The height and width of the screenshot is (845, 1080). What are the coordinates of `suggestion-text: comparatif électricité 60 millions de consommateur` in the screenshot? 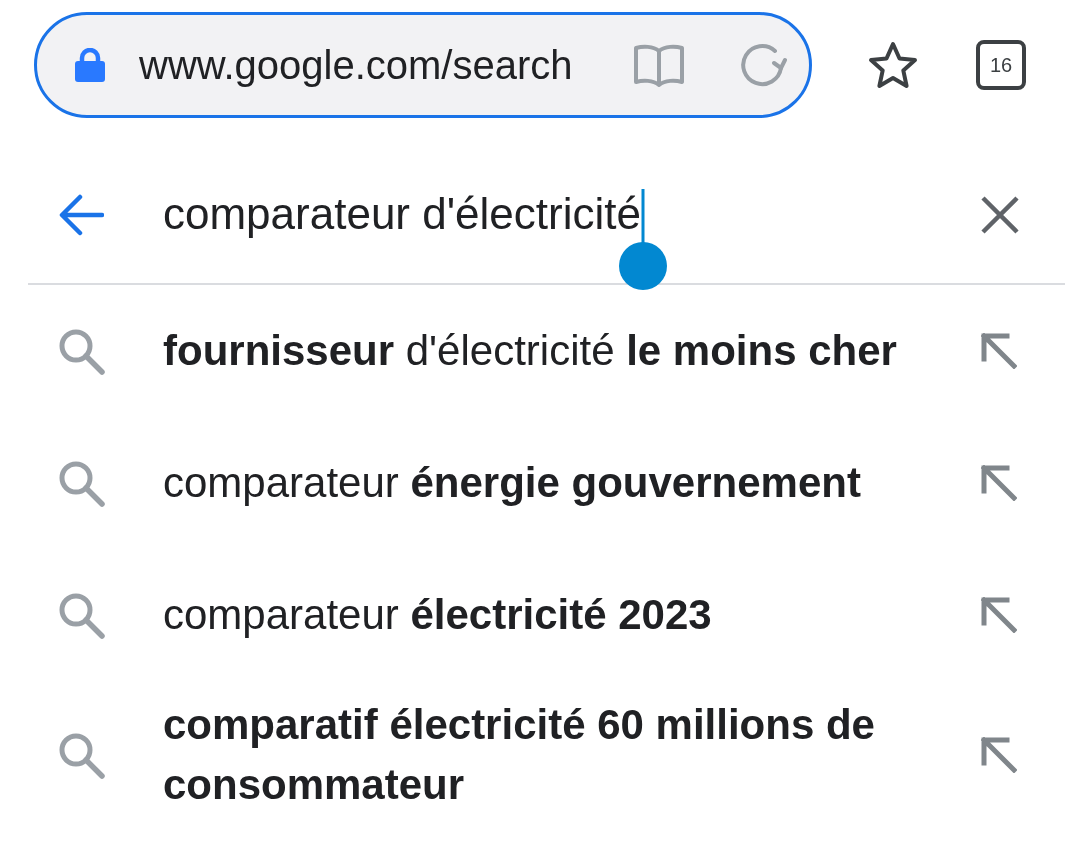 It's located at (572, 755).